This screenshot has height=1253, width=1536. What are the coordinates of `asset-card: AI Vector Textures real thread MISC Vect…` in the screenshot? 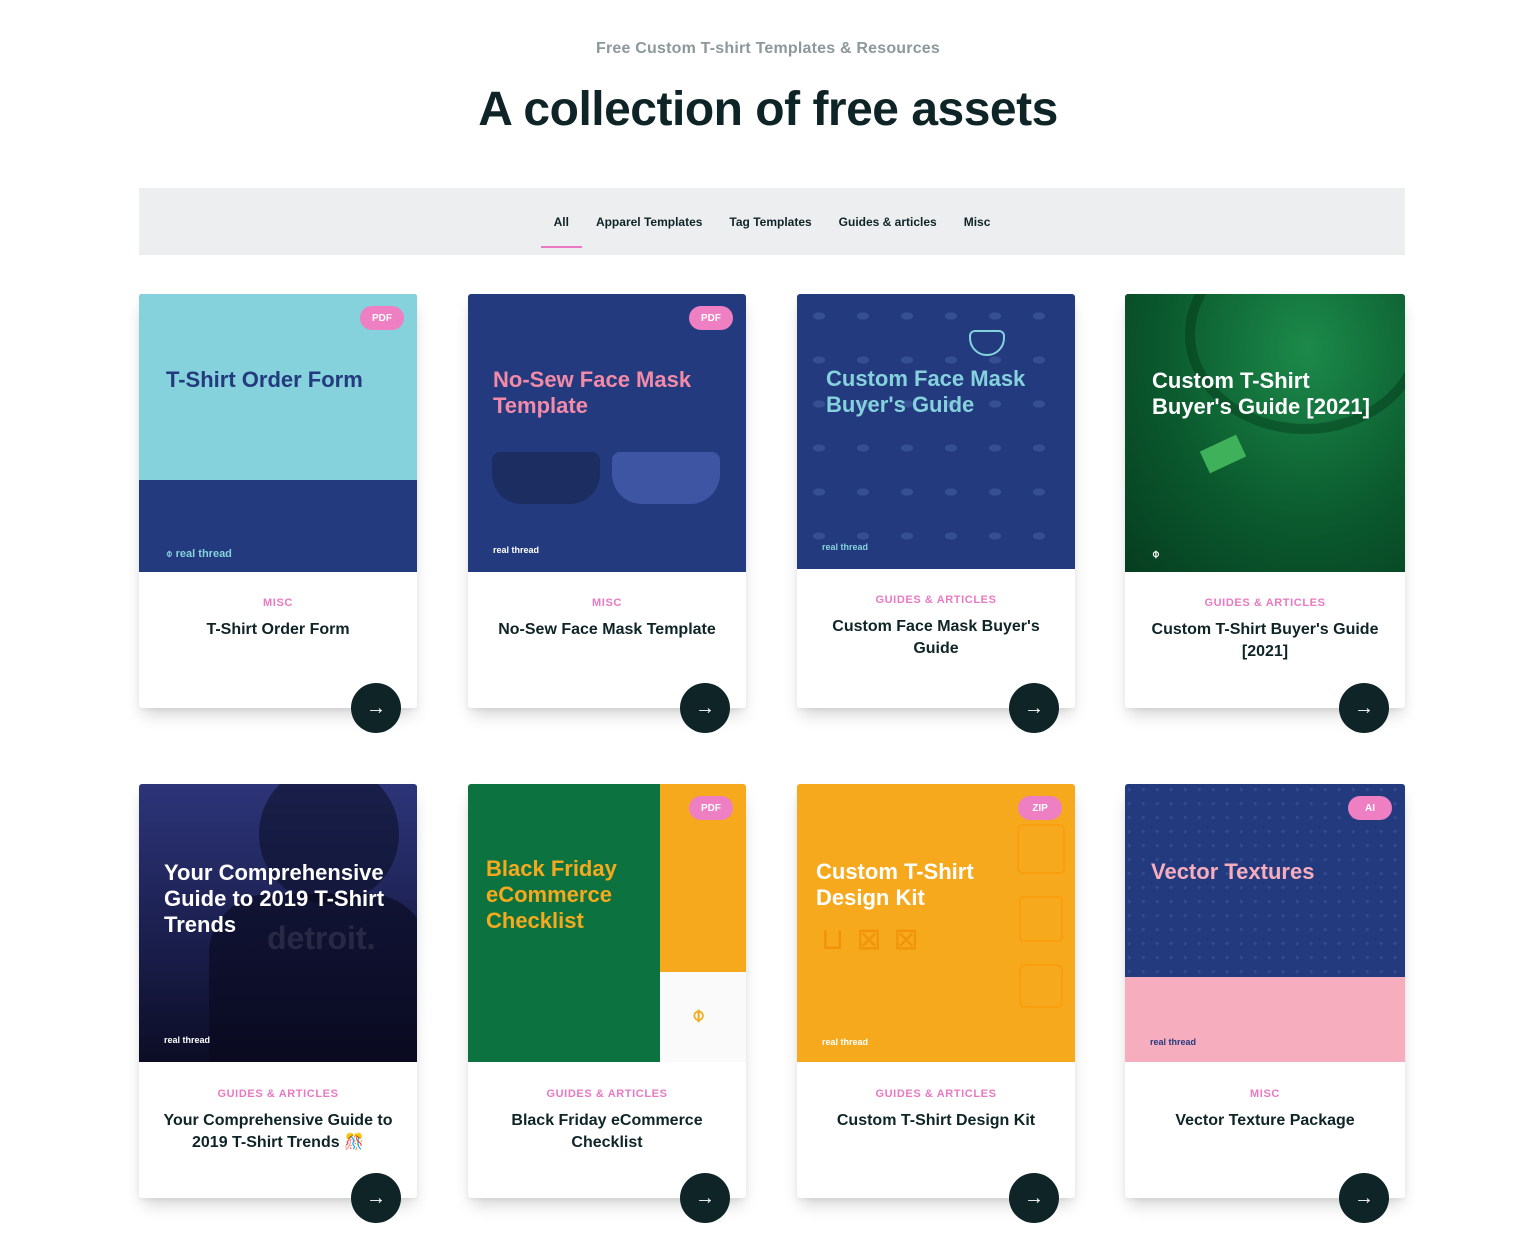 It's located at (1265, 1003).